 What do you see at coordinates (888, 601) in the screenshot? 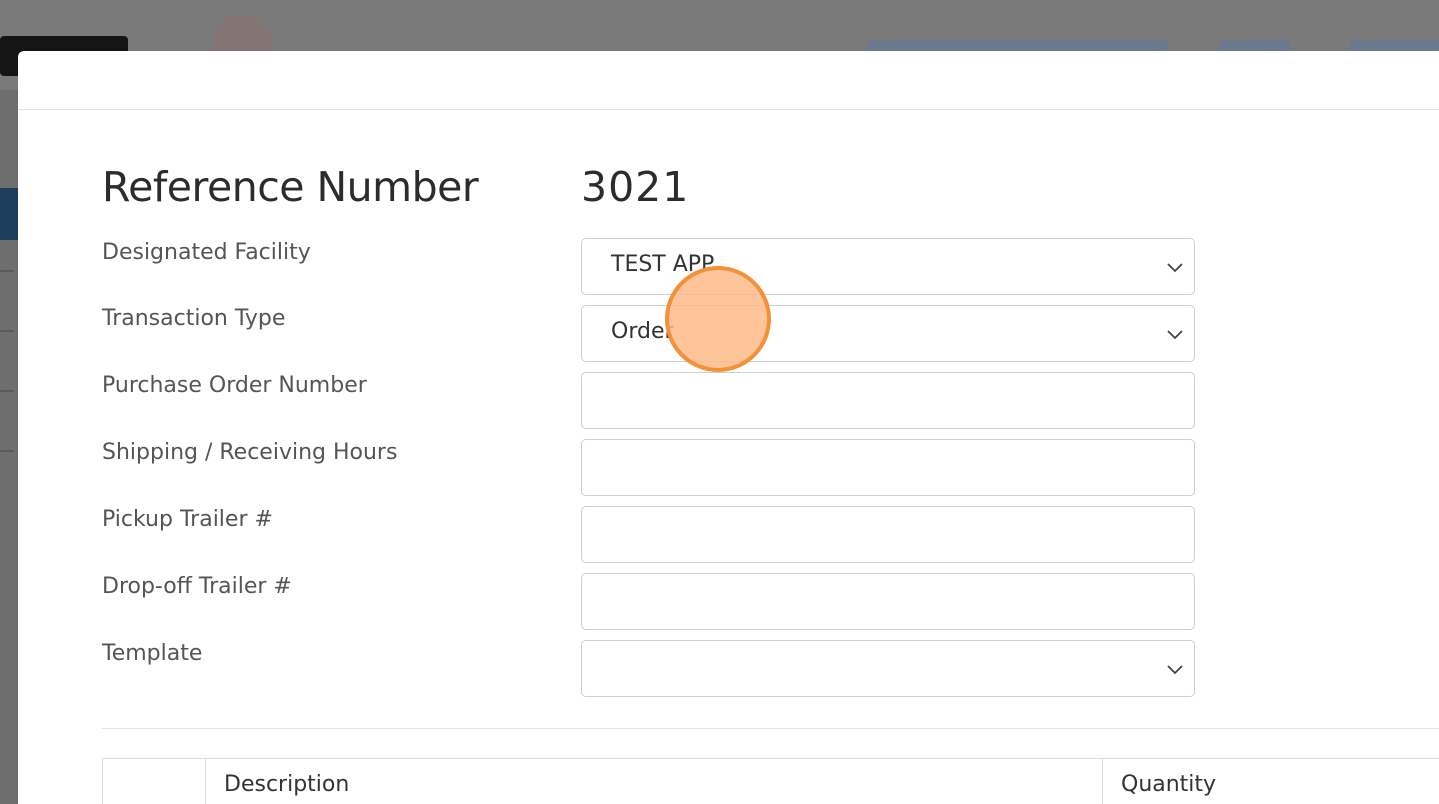
I see `dropoff-trailer-input` at bounding box center [888, 601].